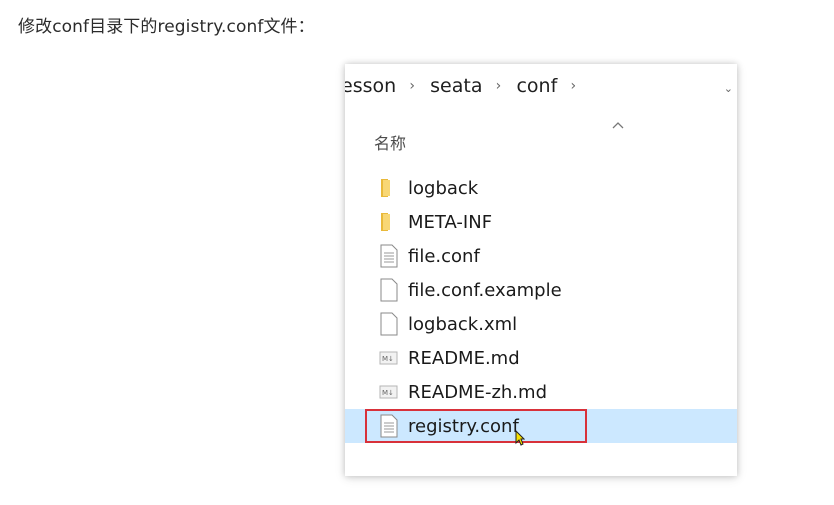 This screenshot has height=505, width=834. Describe the element at coordinates (390, 142) in the screenshot. I see `column-header-name: 名称` at that location.